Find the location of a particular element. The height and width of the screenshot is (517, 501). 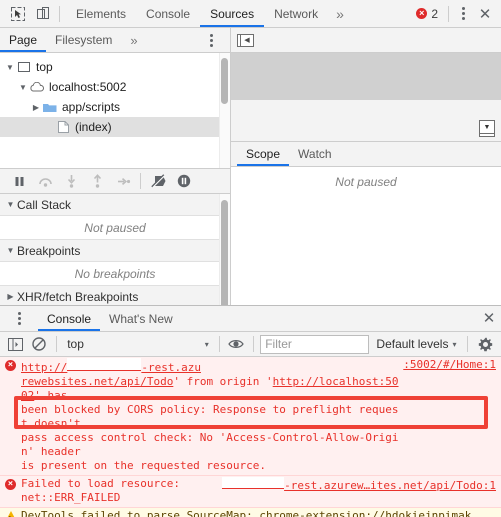

drawer-tab-console-label: Console is located at coordinates (69, 318).